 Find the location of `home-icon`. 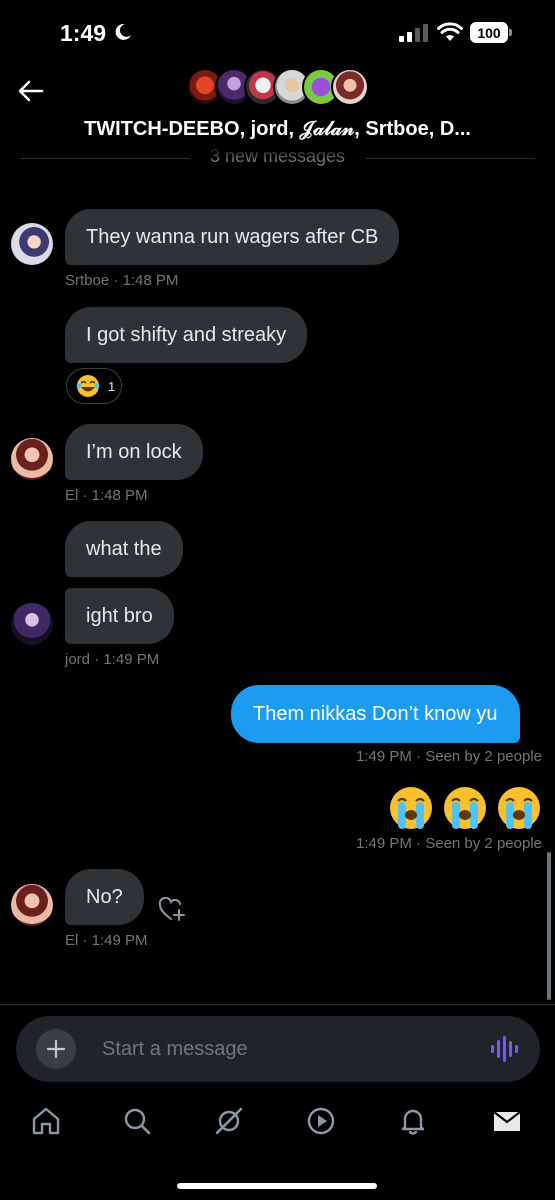

home-icon is located at coordinates (46, 1121).